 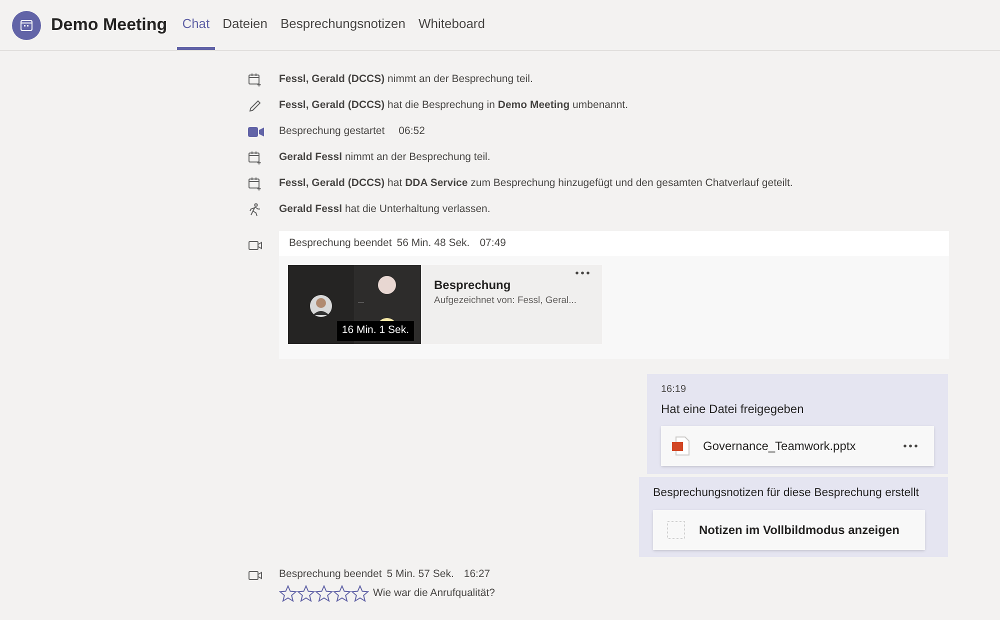 What do you see at coordinates (493, 243) in the screenshot?
I see `ended-time: 07:49` at bounding box center [493, 243].